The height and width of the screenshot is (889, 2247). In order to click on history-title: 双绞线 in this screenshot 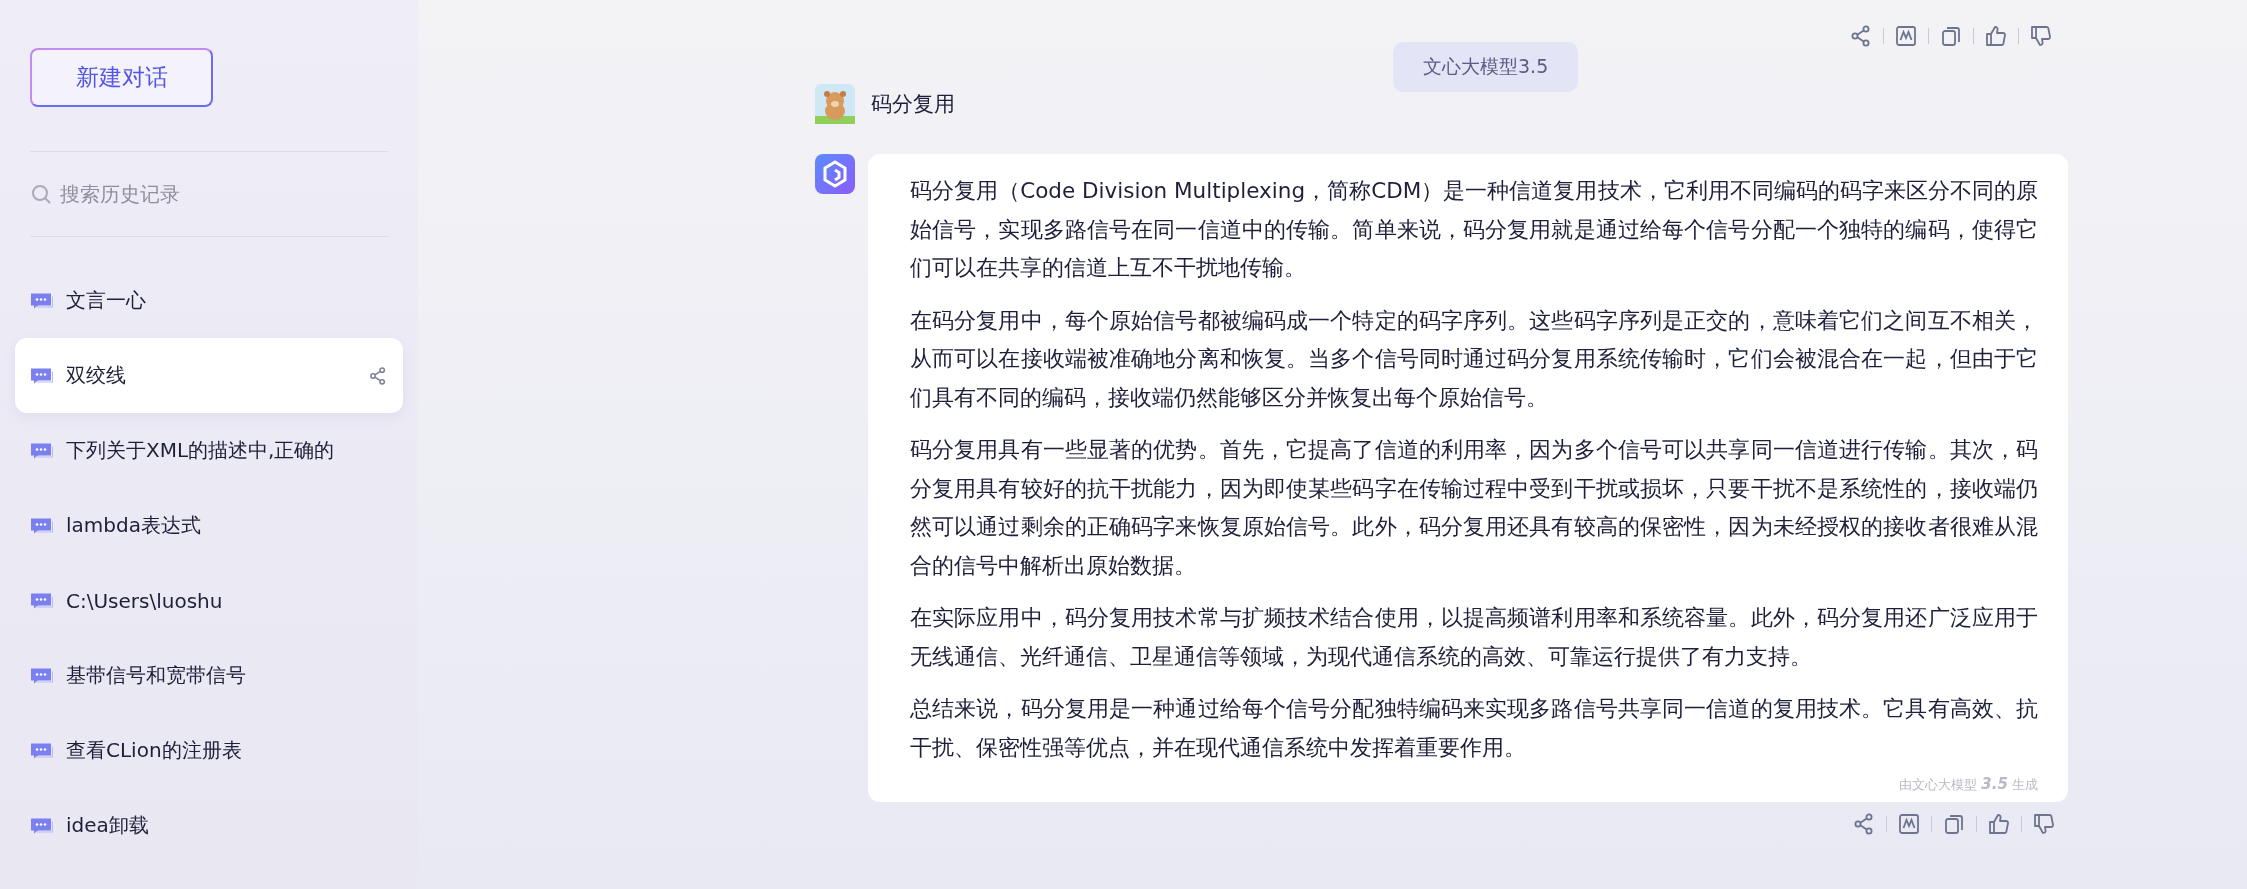, I will do `click(96, 375)`.